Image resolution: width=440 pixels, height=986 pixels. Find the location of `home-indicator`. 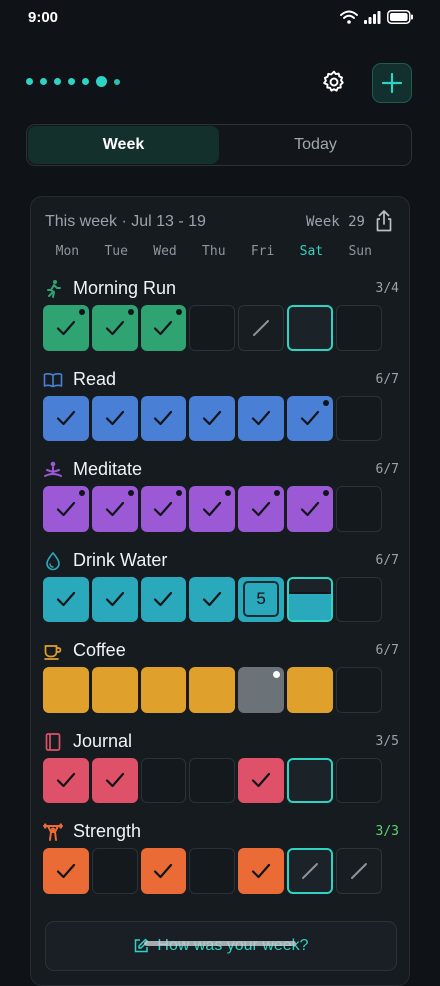

home-indicator is located at coordinates (220, 943).